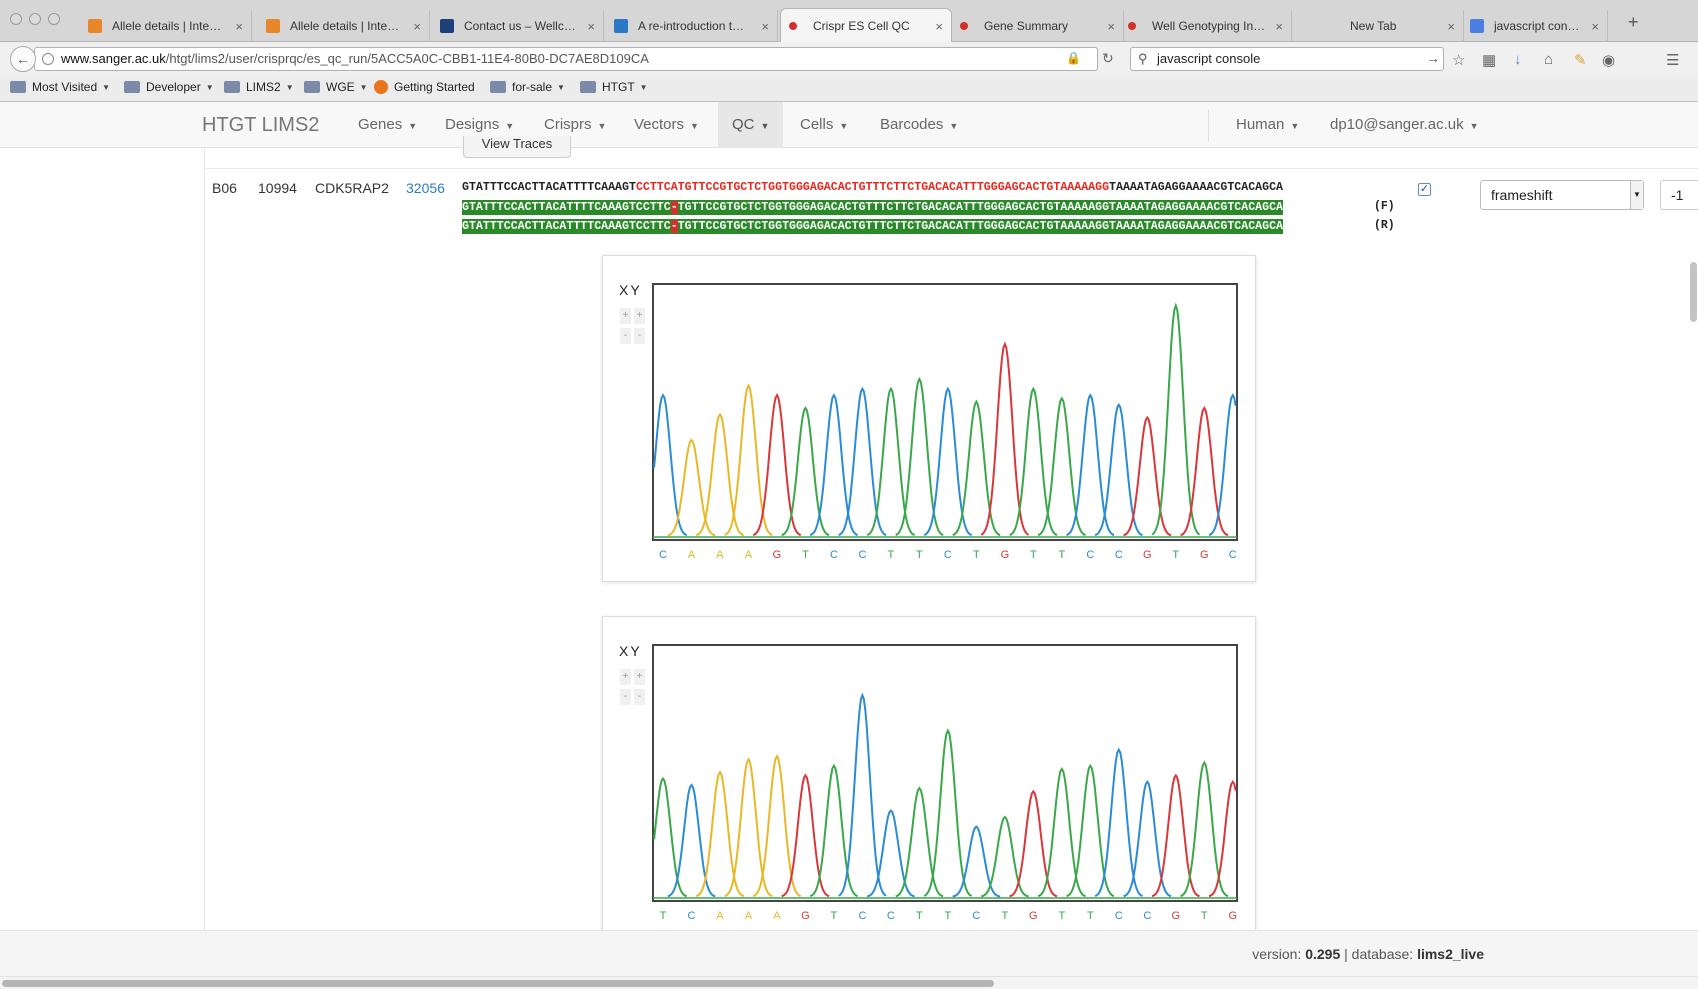 Image resolution: width=1698 pixels, height=989 pixels. I want to click on browser-tab: javascript console … ×, so click(1535, 26).